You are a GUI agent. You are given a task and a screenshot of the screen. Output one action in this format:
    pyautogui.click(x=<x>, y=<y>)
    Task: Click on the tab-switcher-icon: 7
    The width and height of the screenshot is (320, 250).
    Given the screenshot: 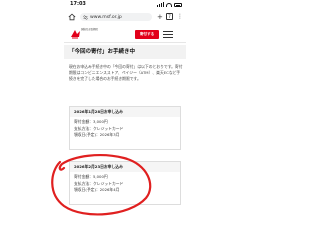 What is the action you would take?
    pyautogui.click(x=169, y=16)
    